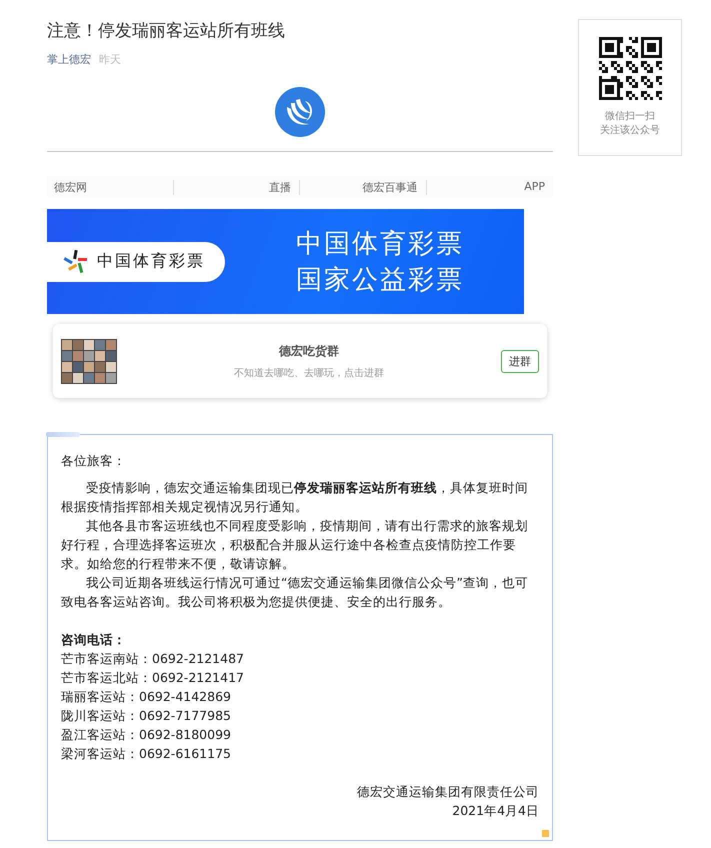 This screenshot has width=711, height=848. Describe the element at coordinates (295, 592) in the screenshot. I see `paragraph: 我公司近期各班线运行情况可通过“德宏交通运输集团微信公众号”查询，也可致电各客运站咨询。我公司将积极为您提供便捷、安全的出行服务。` at that location.